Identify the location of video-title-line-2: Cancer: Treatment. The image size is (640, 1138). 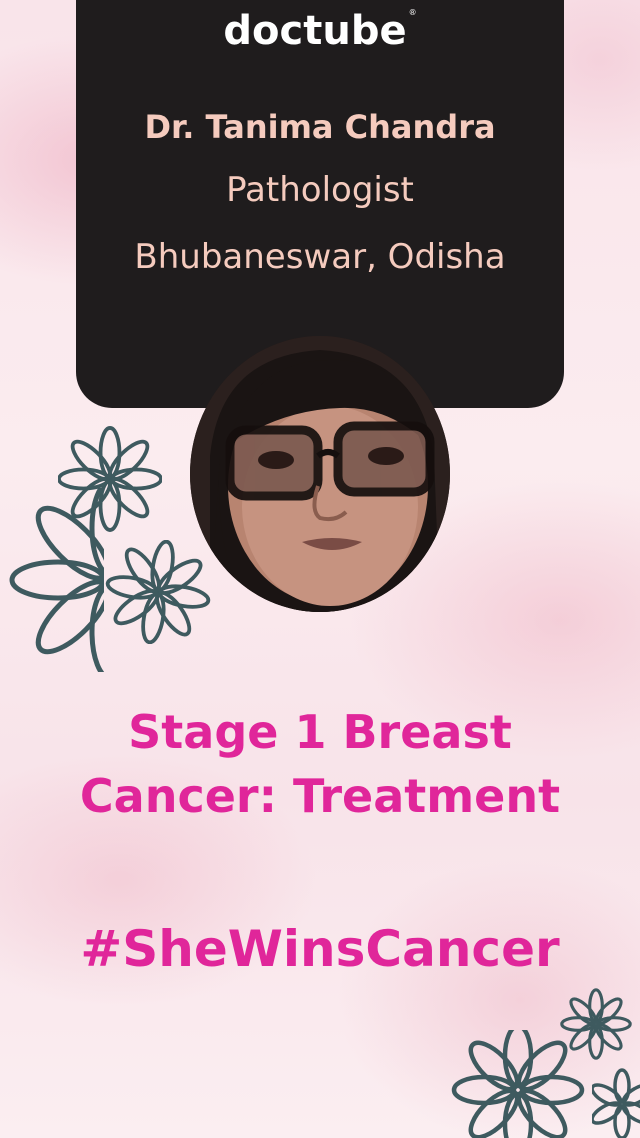
(320, 796).